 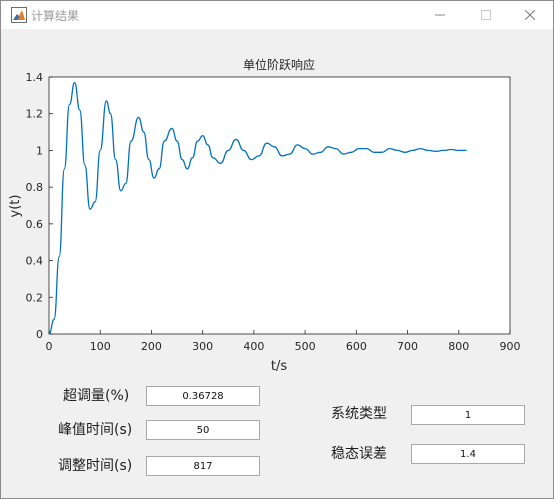 I want to click on peak-time-field: 50, so click(x=203, y=430).